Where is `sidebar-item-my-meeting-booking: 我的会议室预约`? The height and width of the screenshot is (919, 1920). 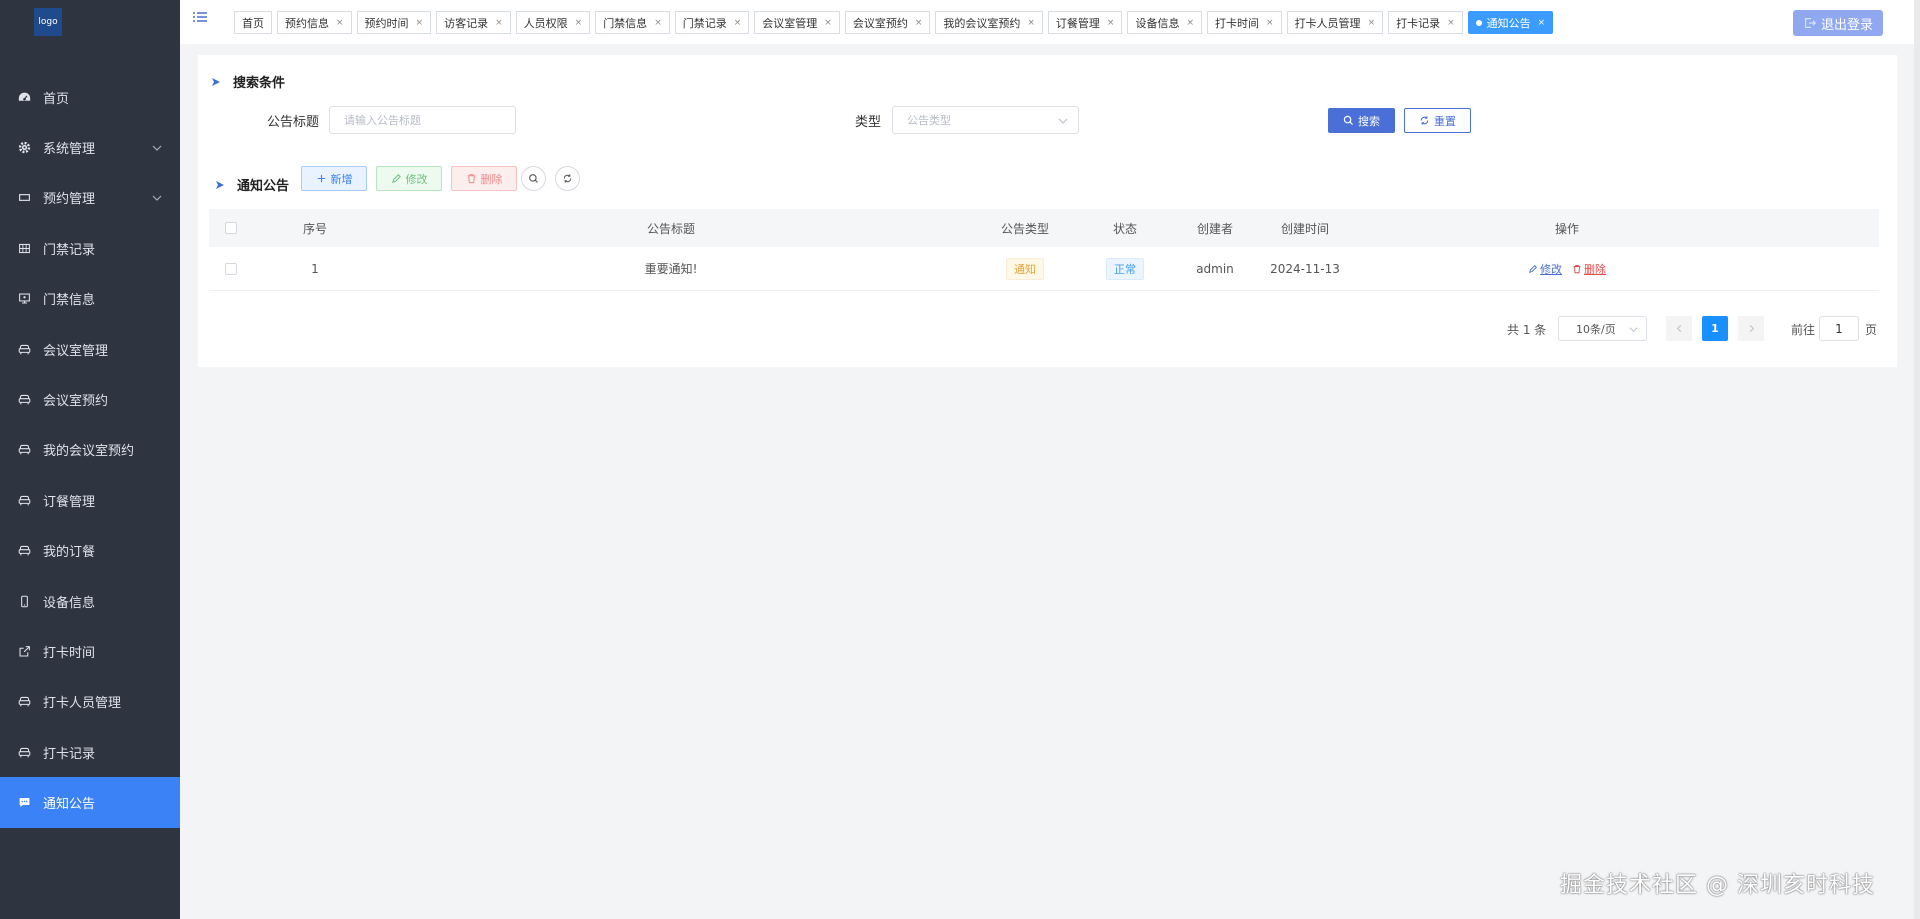
sidebar-item-my-meeting-booking: 我的会议室预约 is located at coordinates (90, 450).